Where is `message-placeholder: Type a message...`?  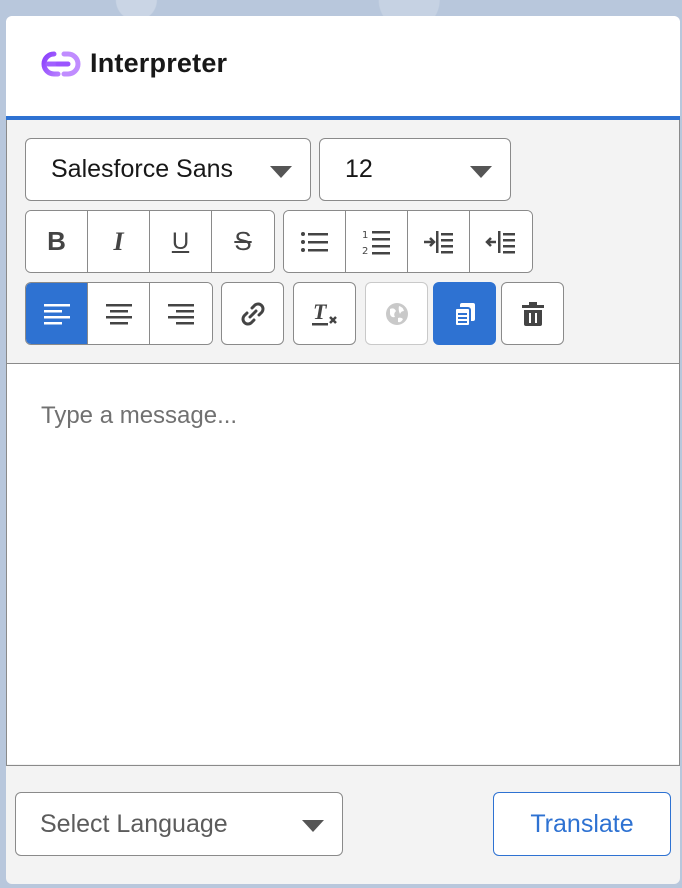 message-placeholder: Type a message... is located at coordinates (139, 415).